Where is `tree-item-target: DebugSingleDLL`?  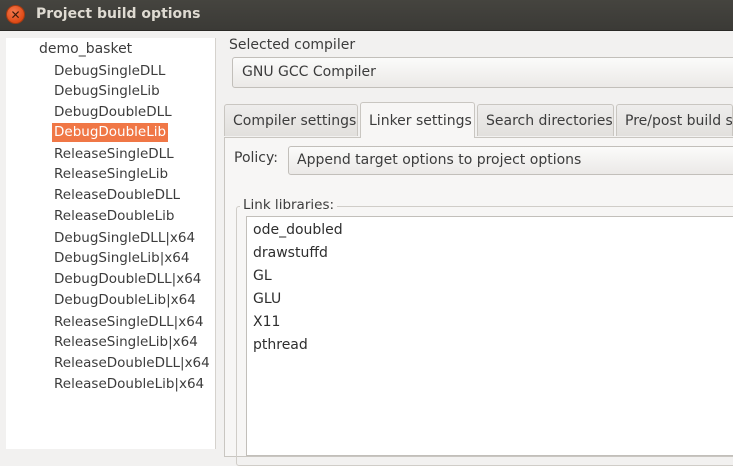
tree-item-target: DebugSingleDLL is located at coordinates (109, 71).